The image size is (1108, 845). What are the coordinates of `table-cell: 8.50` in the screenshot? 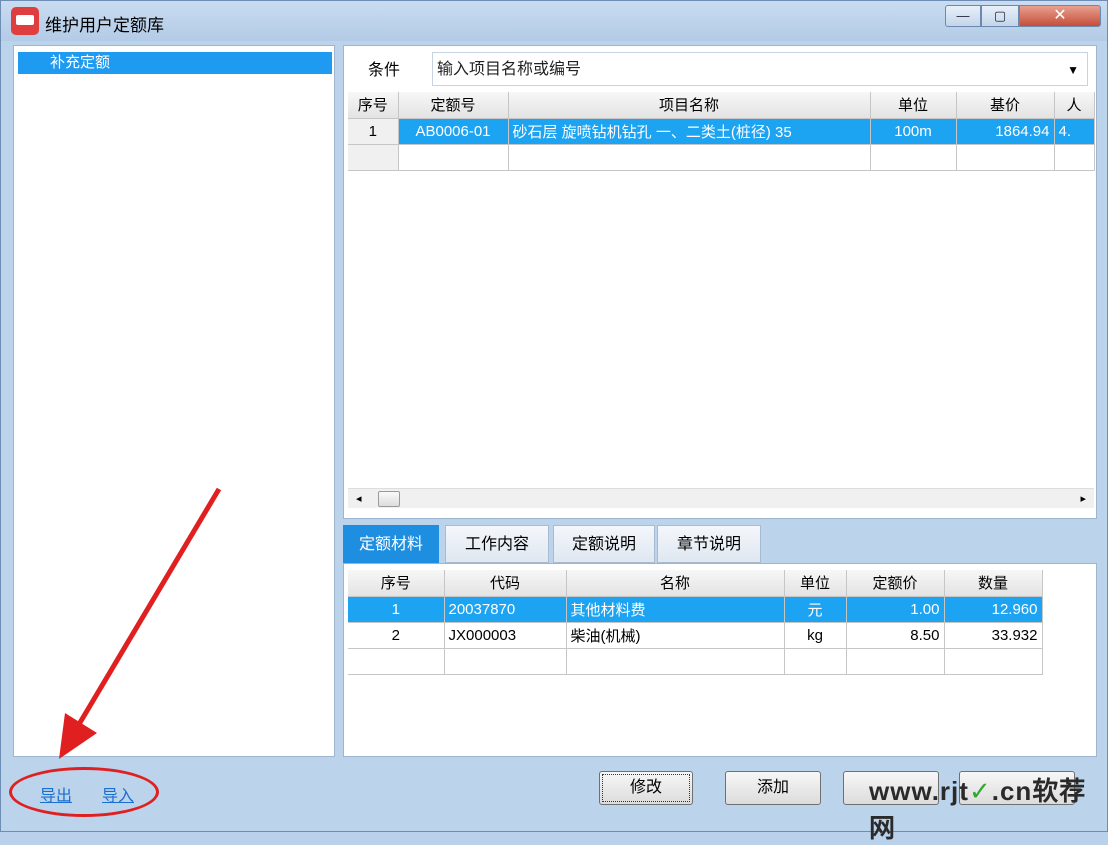 It's located at (895, 635).